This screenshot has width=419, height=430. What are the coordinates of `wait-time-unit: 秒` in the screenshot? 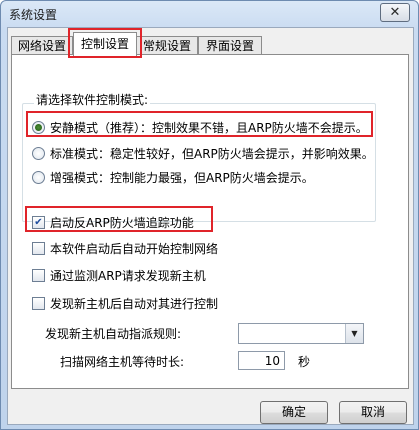 It's located at (304, 362).